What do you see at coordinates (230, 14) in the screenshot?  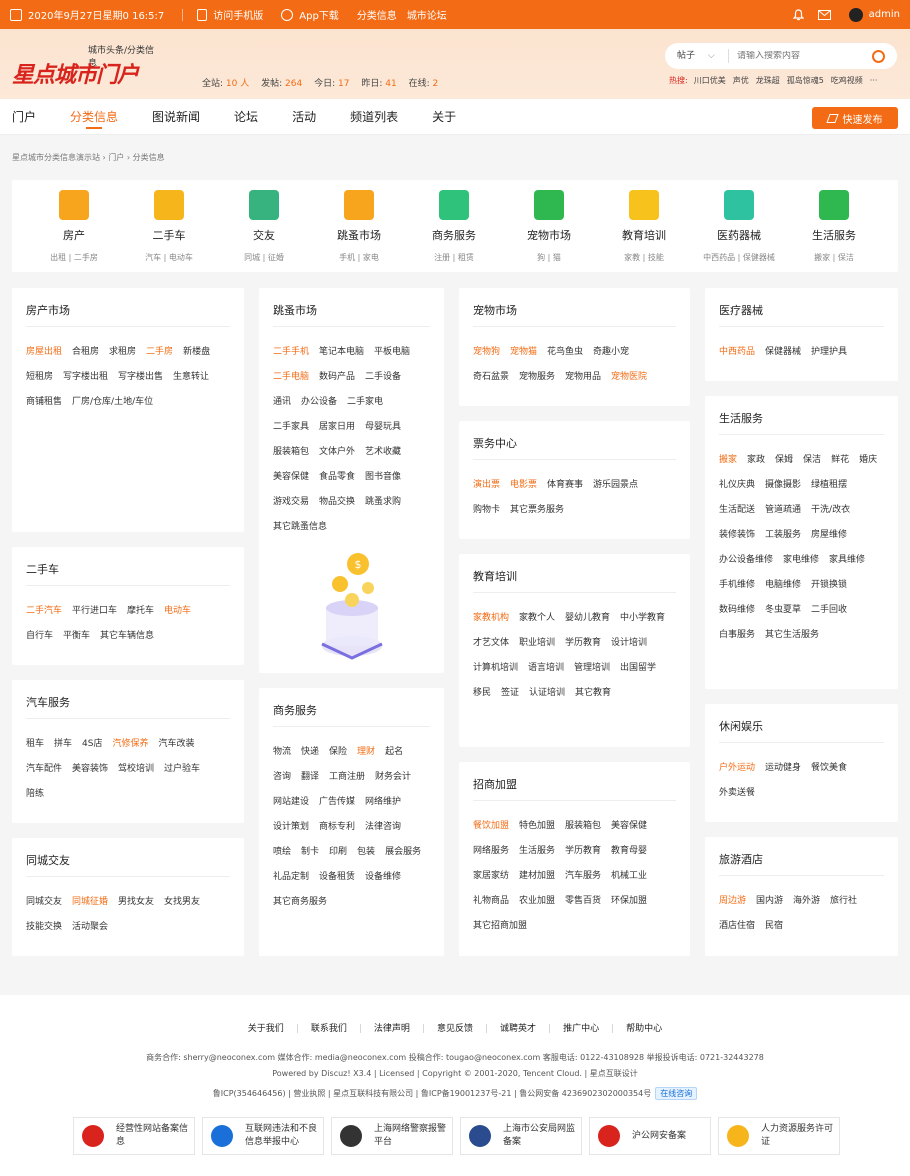 I see `mobile-link: 访问手机版` at bounding box center [230, 14].